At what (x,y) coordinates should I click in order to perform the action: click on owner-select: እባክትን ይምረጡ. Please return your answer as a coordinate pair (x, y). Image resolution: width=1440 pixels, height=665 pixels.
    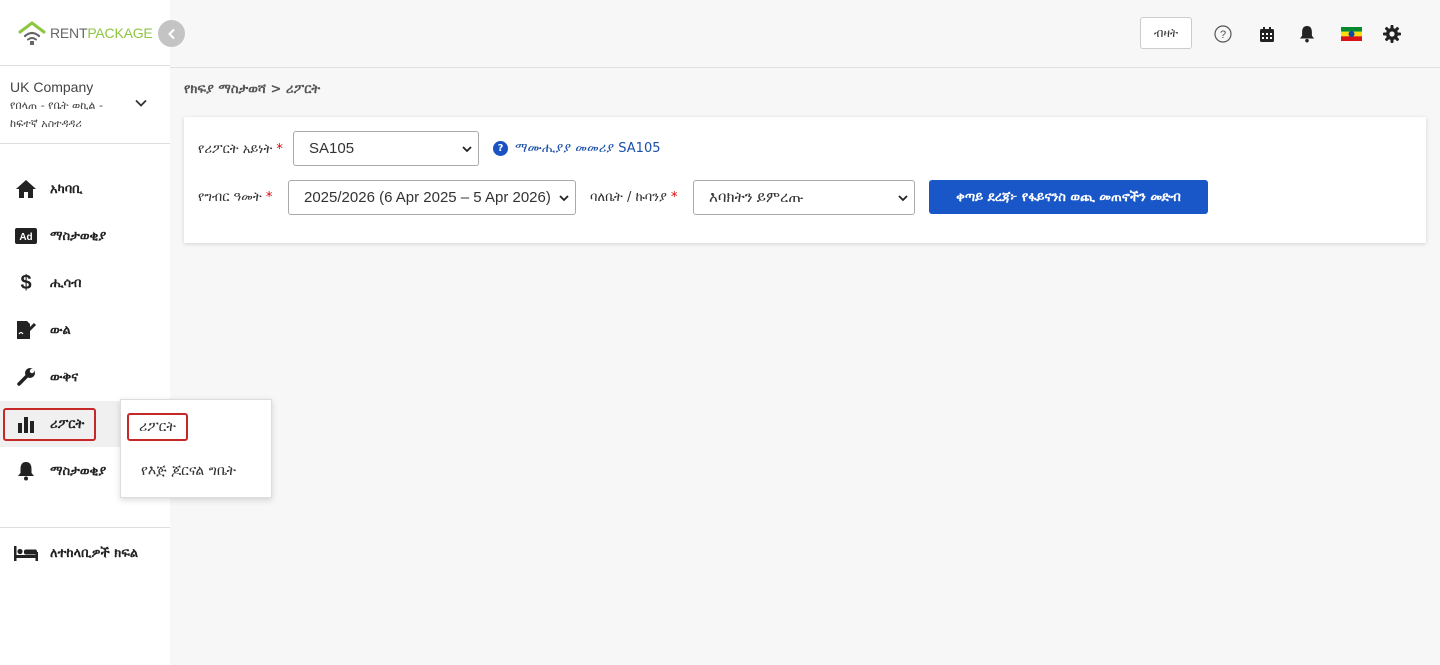
    Looking at the image, I should click on (804, 197).